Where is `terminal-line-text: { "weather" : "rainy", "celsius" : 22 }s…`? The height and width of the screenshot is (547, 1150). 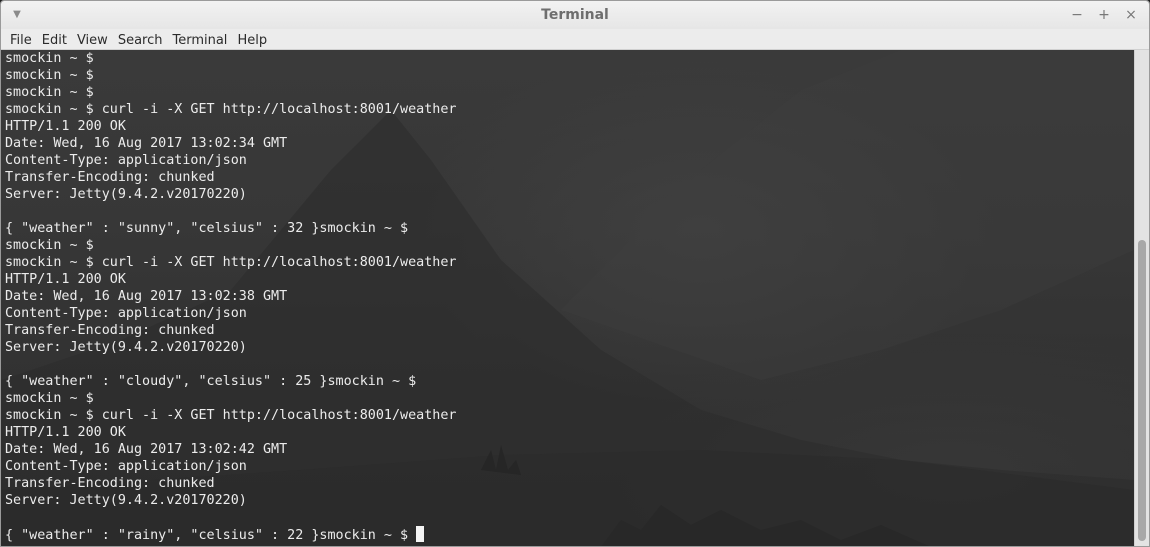 terminal-line-text: { "weather" : "rainy", "celsius" : 22 }s… is located at coordinates (211, 535).